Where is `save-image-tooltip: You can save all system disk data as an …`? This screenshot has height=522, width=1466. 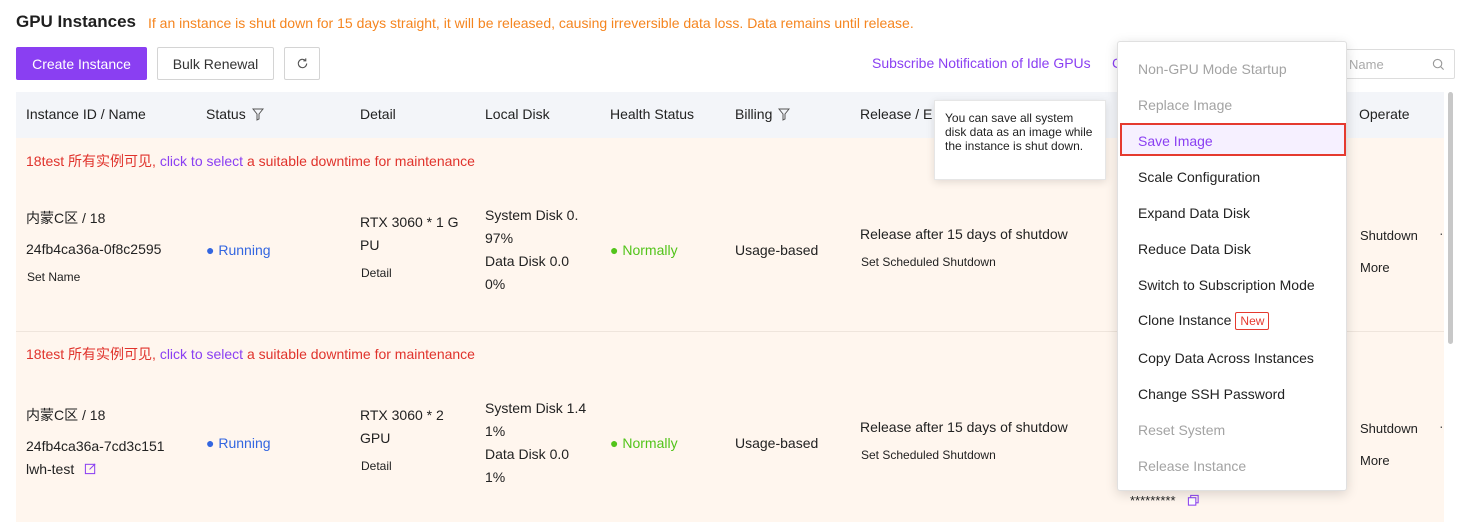 save-image-tooltip: You can save all system disk data as an … is located at coordinates (1020, 140).